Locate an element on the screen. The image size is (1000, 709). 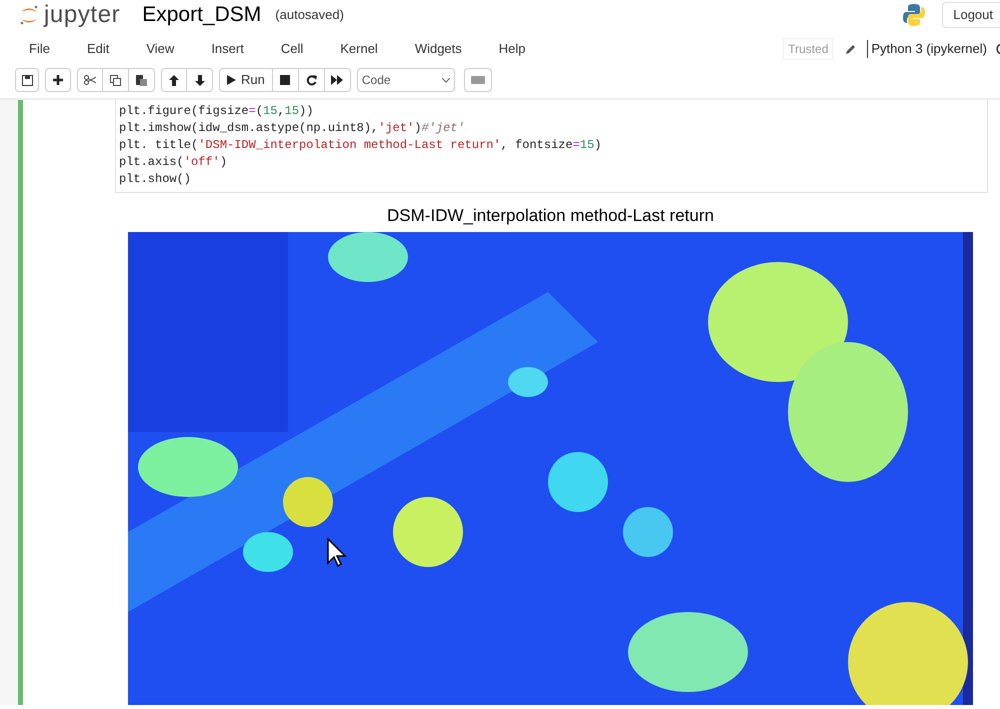
add-cell-button is located at coordinates (58, 80).